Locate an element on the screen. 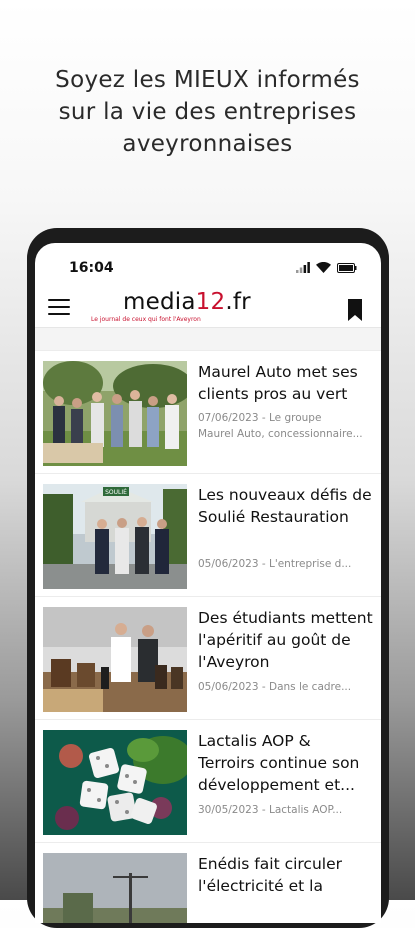 The height and width of the screenshot is (928, 415). article-title-line: Terroirs continue son is located at coordinates (279, 763).